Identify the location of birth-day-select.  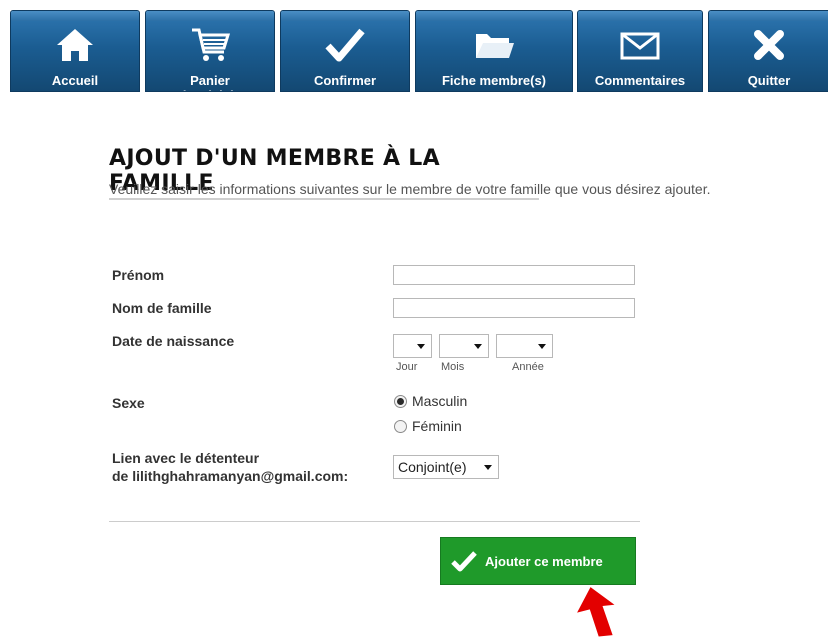
(412, 346).